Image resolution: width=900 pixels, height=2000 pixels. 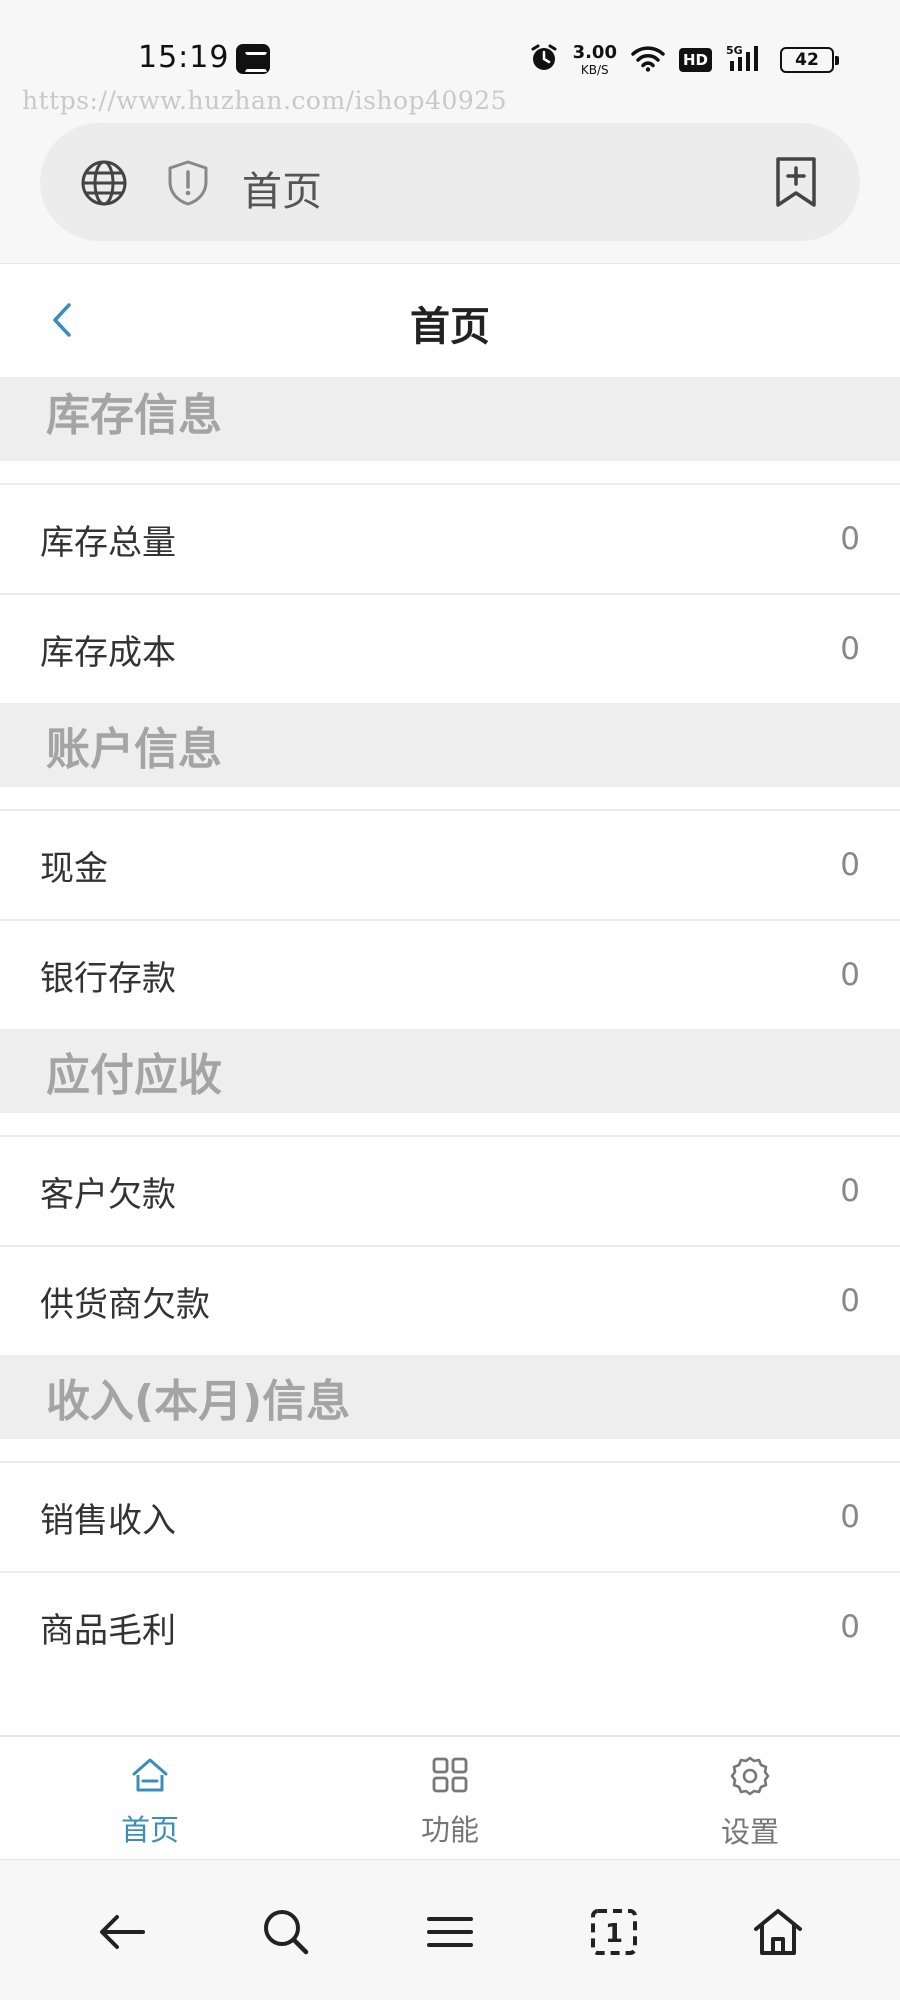 What do you see at coordinates (188, 185) in the screenshot?
I see `security-shield-icon` at bounding box center [188, 185].